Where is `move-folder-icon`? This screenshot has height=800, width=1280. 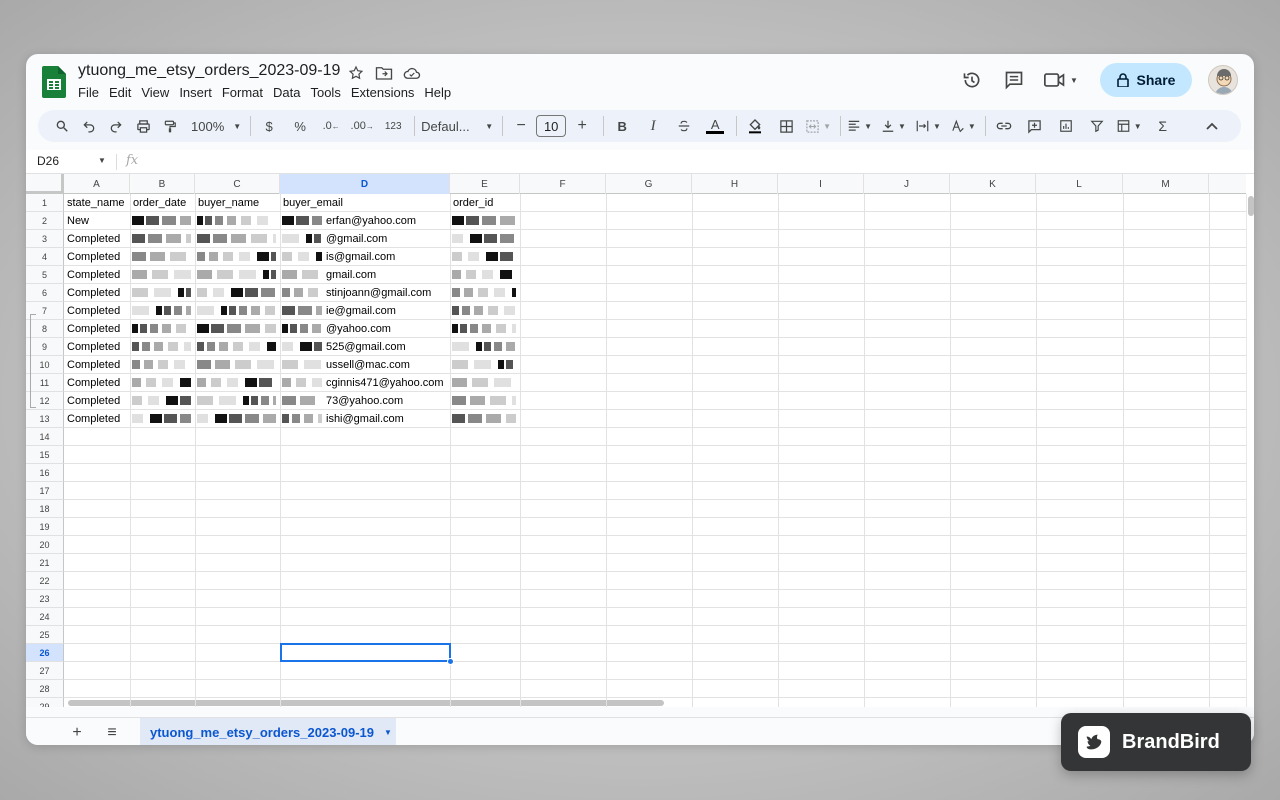 move-folder-icon is located at coordinates (384, 73).